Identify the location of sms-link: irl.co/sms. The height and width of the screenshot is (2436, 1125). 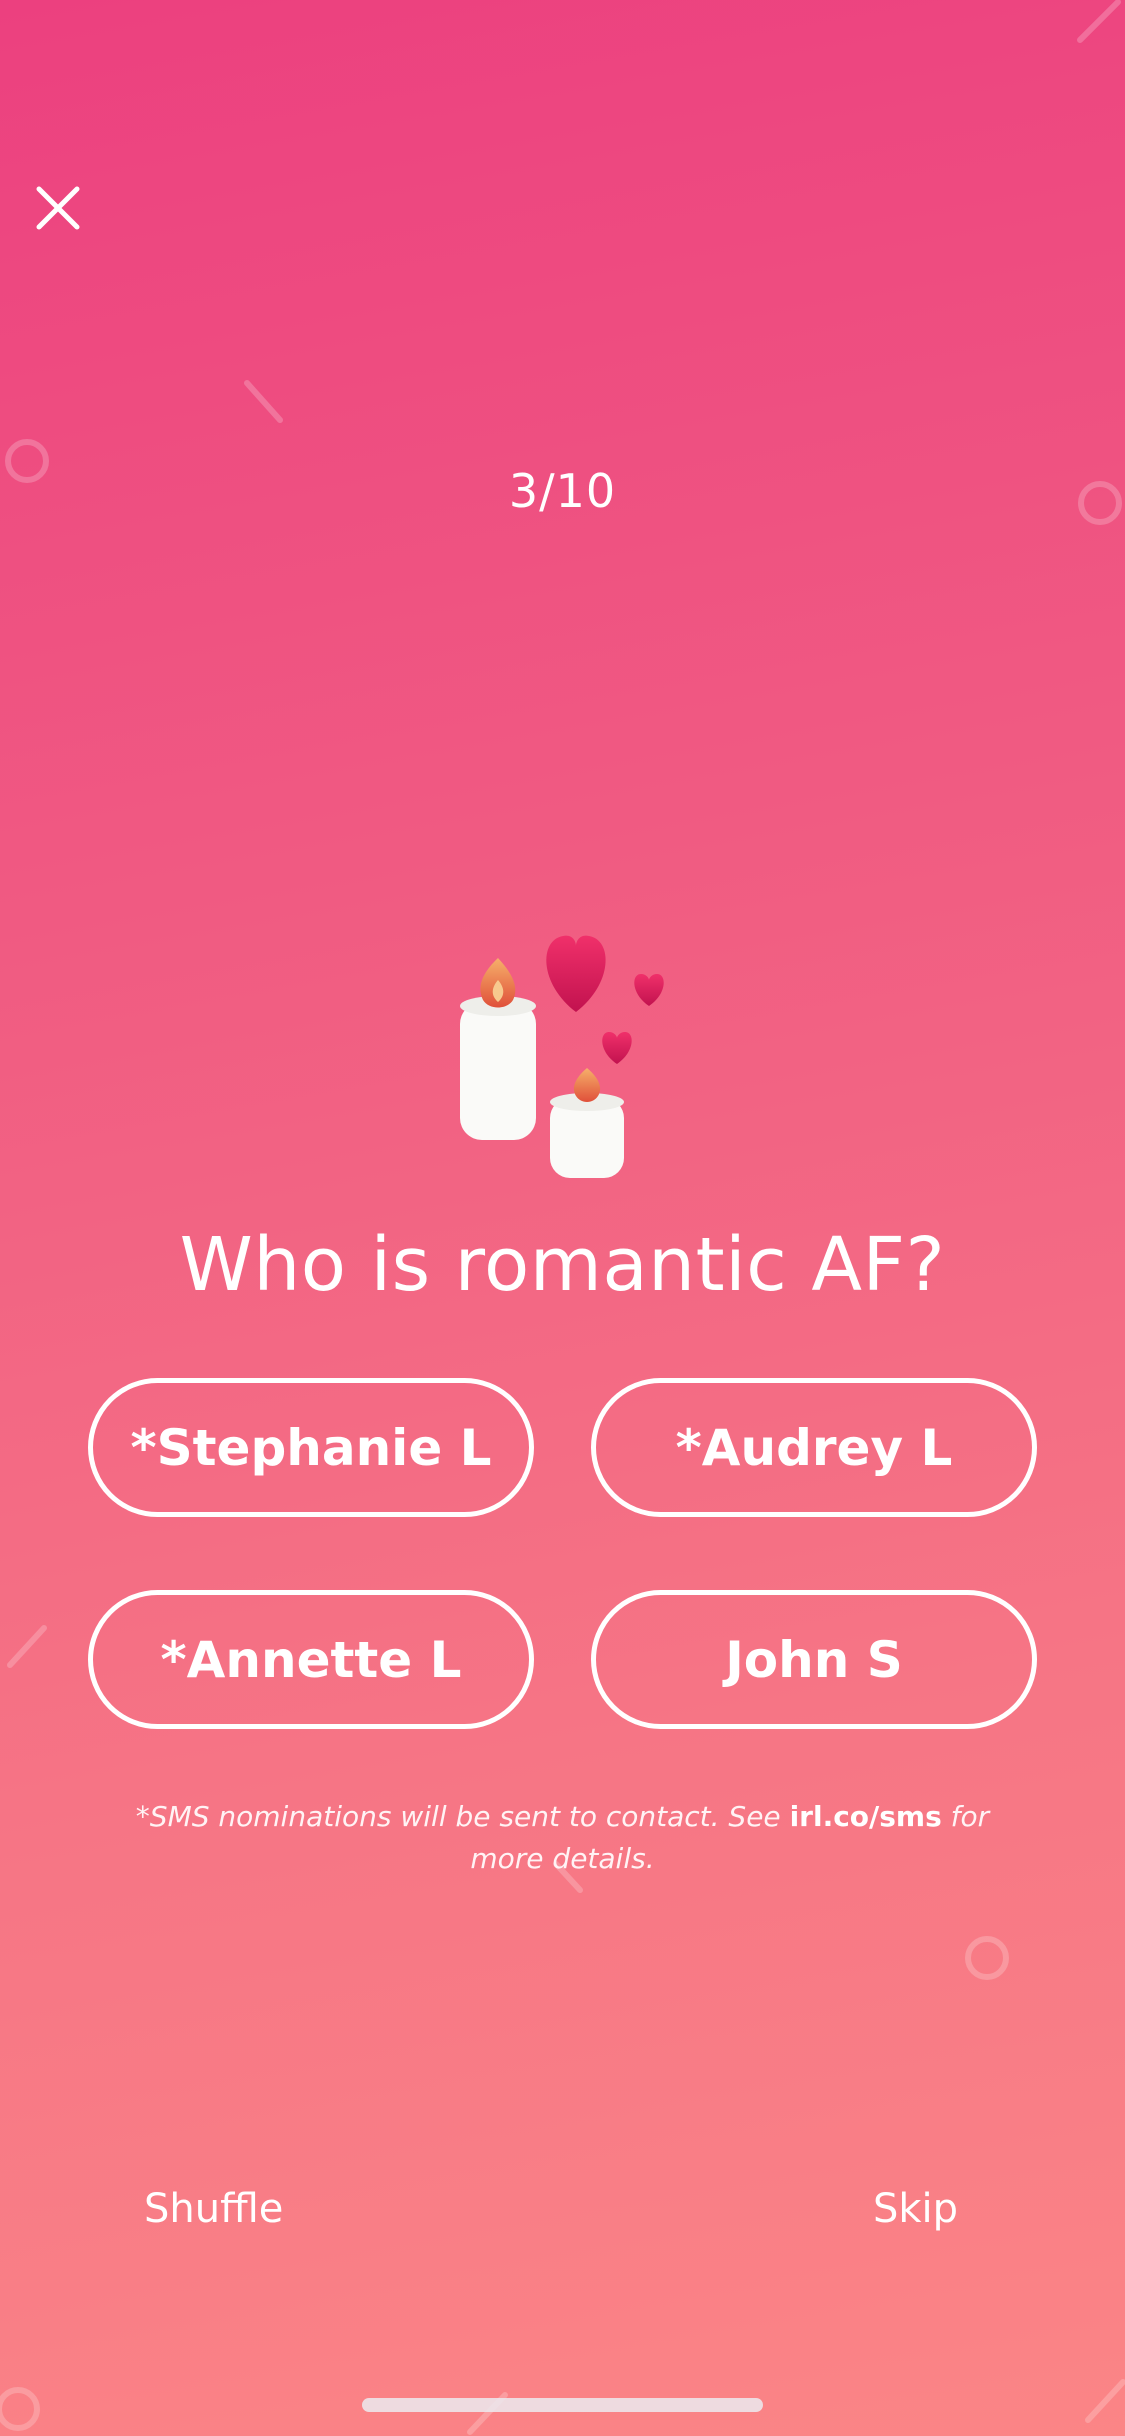
(866, 1816).